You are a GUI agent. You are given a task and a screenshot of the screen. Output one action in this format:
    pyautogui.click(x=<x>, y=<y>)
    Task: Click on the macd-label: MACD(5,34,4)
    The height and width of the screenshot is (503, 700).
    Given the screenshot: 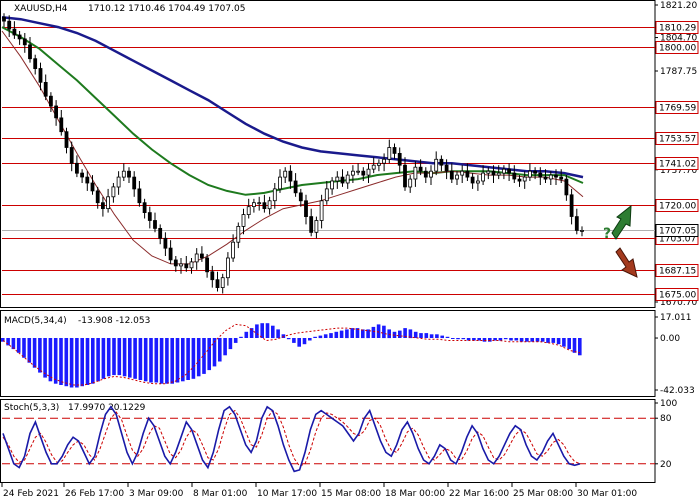 What is the action you would take?
    pyautogui.click(x=35, y=321)
    